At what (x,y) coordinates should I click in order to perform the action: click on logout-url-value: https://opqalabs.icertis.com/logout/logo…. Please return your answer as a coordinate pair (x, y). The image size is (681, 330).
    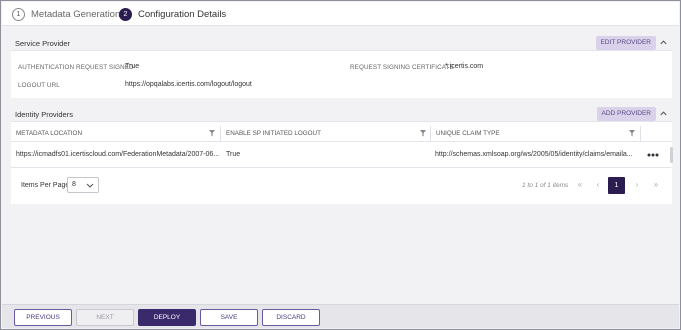
    Looking at the image, I should click on (188, 84).